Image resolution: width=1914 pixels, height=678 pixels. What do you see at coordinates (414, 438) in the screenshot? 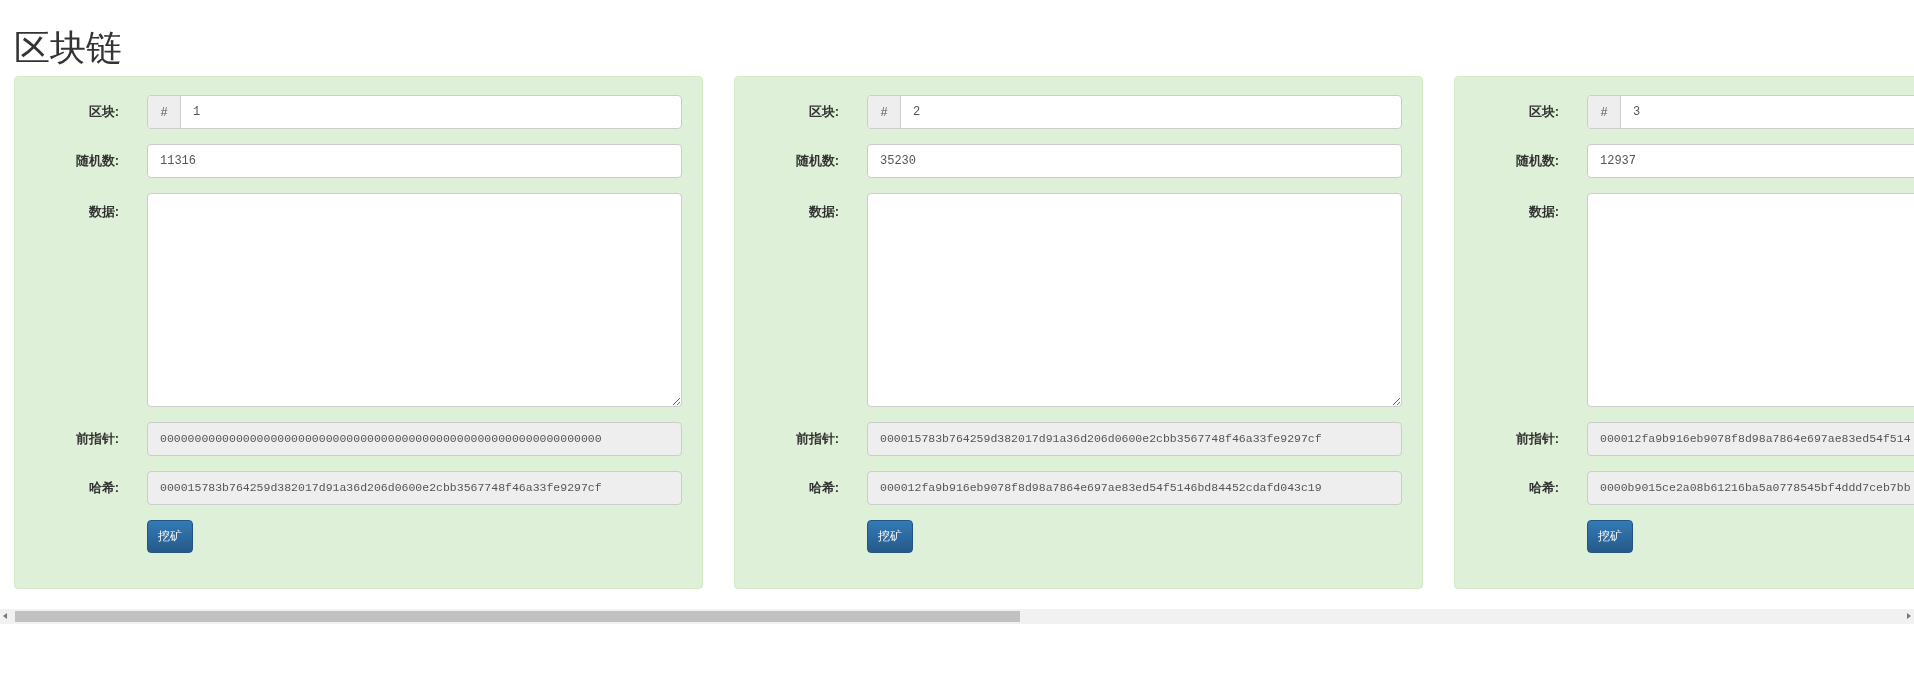
I see `previous-hash-field: 0000000000000000000000000000000000000000000000000000000000000000` at bounding box center [414, 438].